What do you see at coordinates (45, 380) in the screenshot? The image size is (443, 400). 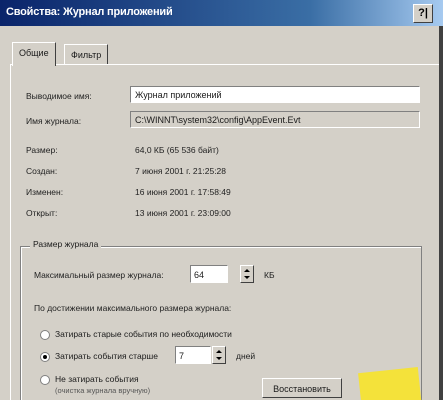 I see `radio-do-not-overwrite` at bounding box center [45, 380].